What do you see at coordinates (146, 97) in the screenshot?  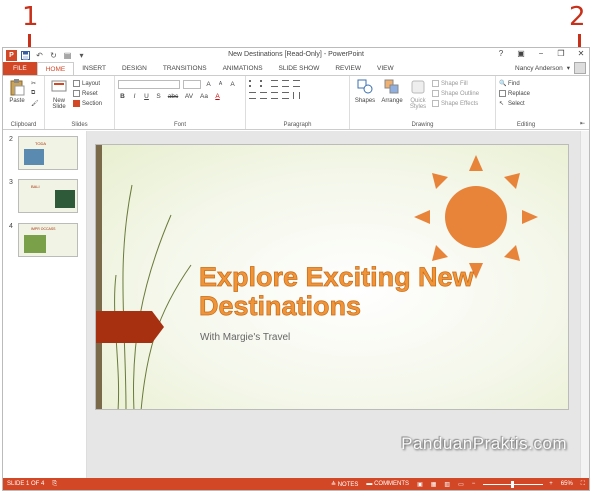 I see `underline-button: U` at bounding box center [146, 97].